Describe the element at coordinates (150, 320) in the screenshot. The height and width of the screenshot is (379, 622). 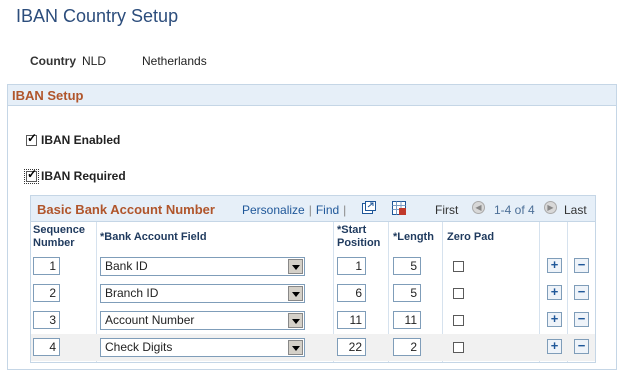
I see `bank-account-field-value: Account Number` at that location.